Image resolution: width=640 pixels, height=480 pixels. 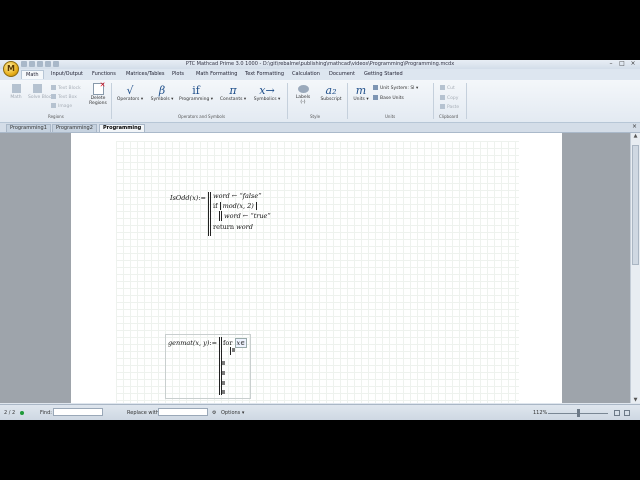 I want to click on symbolics-button: x→ Symbolics ▾, so click(x=267, y=93).